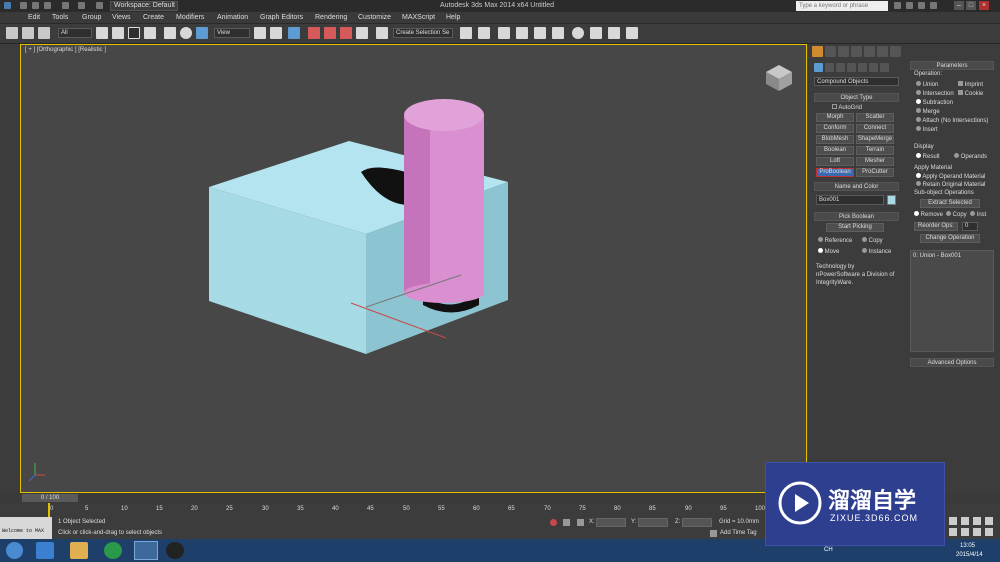 Image resolution: width=1000 pixels, height=562 pixels. I want to click on select-object-icon, so click(102, 33).